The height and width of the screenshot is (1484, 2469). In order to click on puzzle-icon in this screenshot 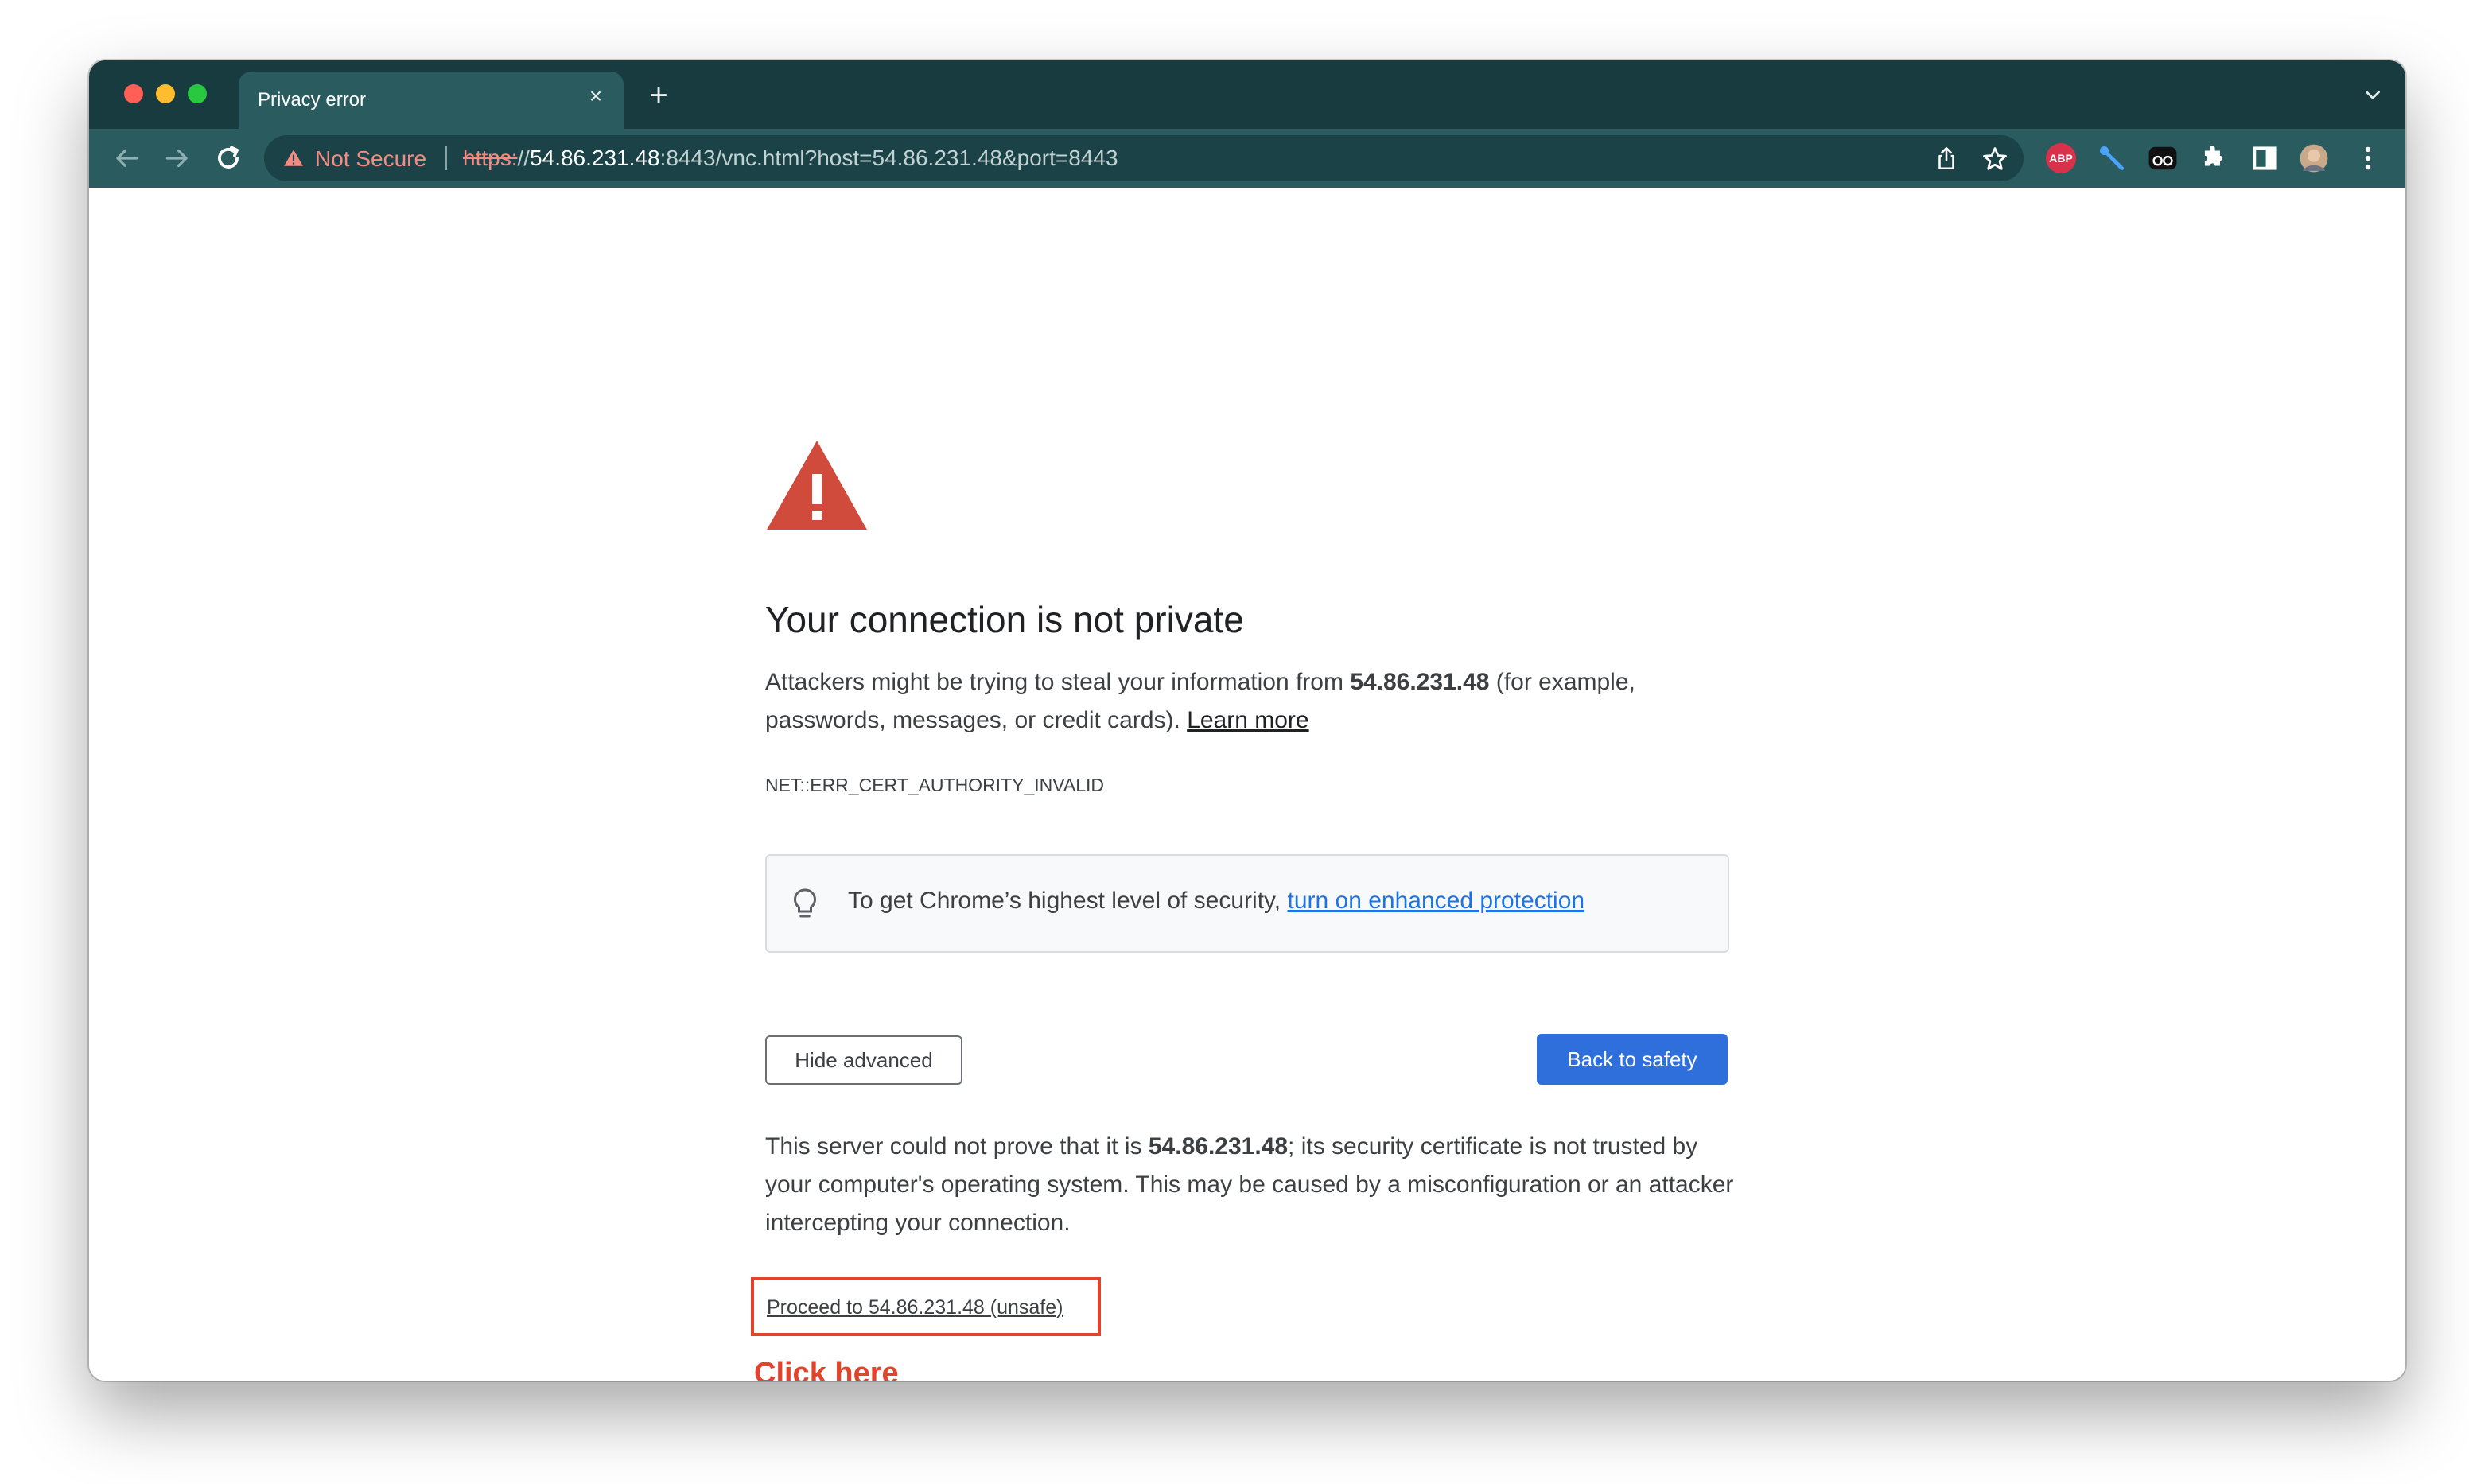, I will do `click(2214, 158)`.